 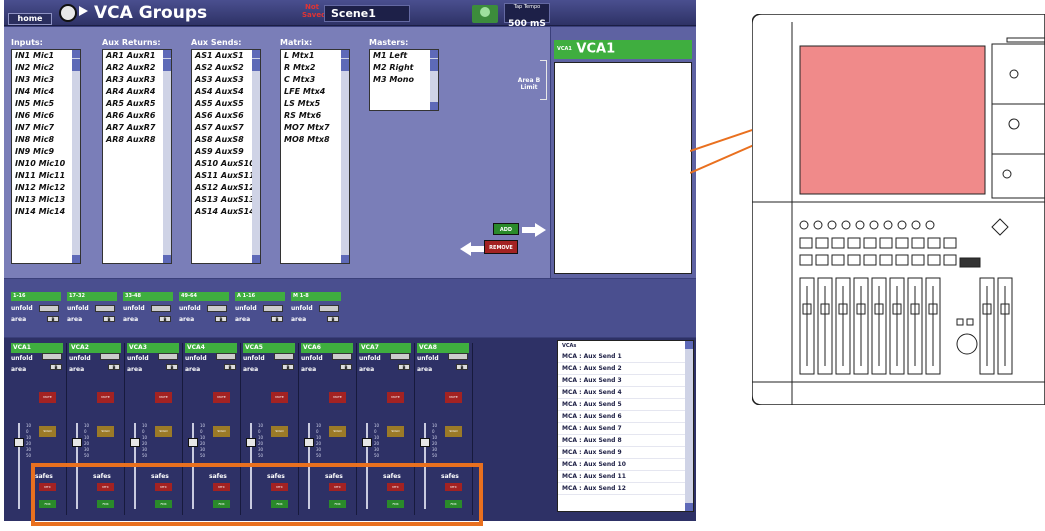 I want to click on remove-button: REMOVE, so click(x=501, y=247).